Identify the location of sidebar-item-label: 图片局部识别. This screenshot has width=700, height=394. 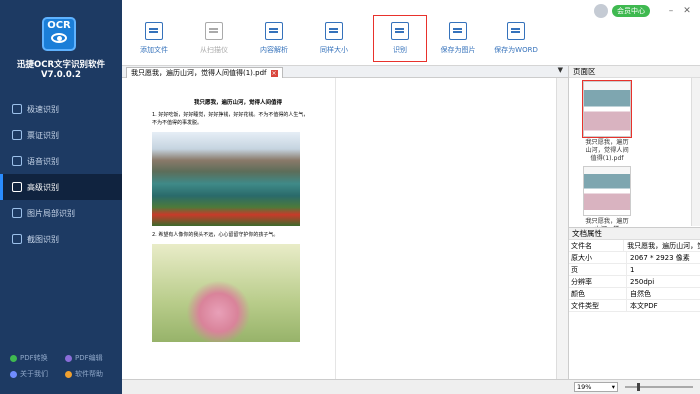
(51, 213).